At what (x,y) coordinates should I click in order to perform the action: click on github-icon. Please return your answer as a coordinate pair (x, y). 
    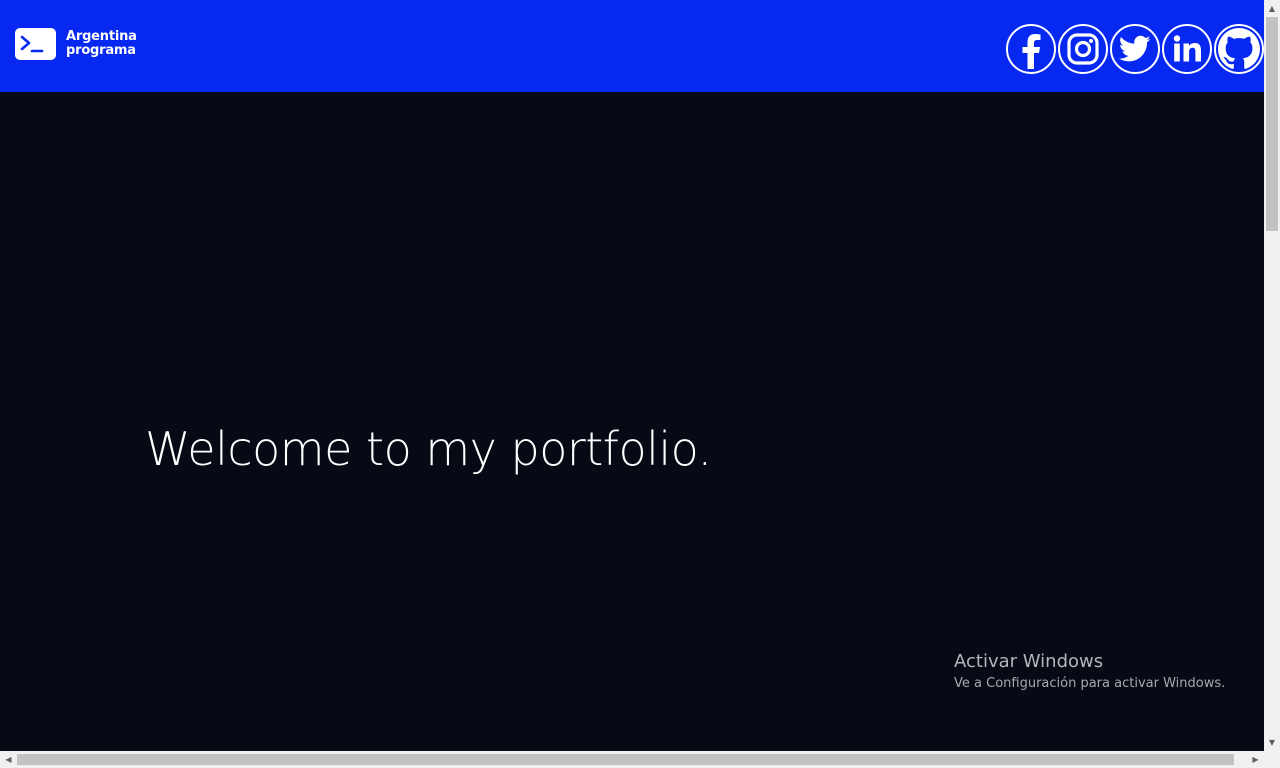
    Looking at the image, I should click on (1239, 48).